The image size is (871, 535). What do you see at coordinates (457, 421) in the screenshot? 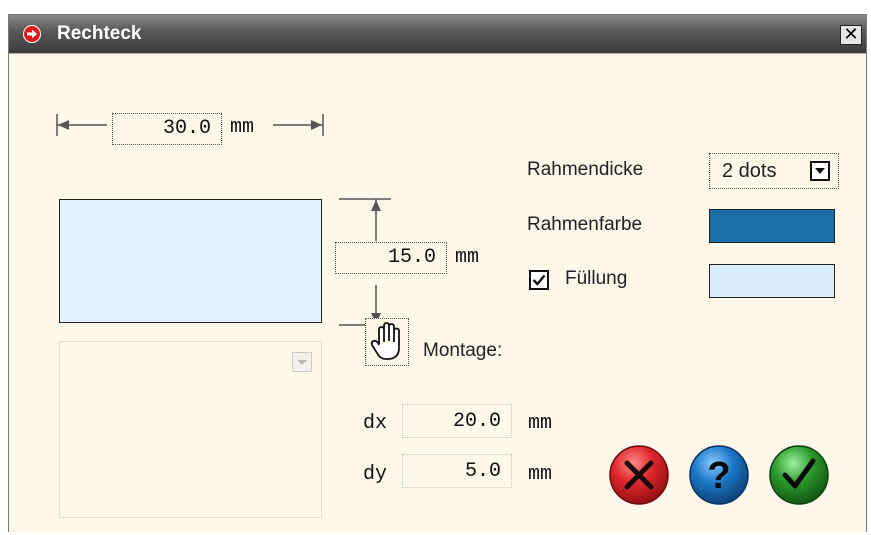
I see `dx-input: 20.0` at bounding box center [457, 421].